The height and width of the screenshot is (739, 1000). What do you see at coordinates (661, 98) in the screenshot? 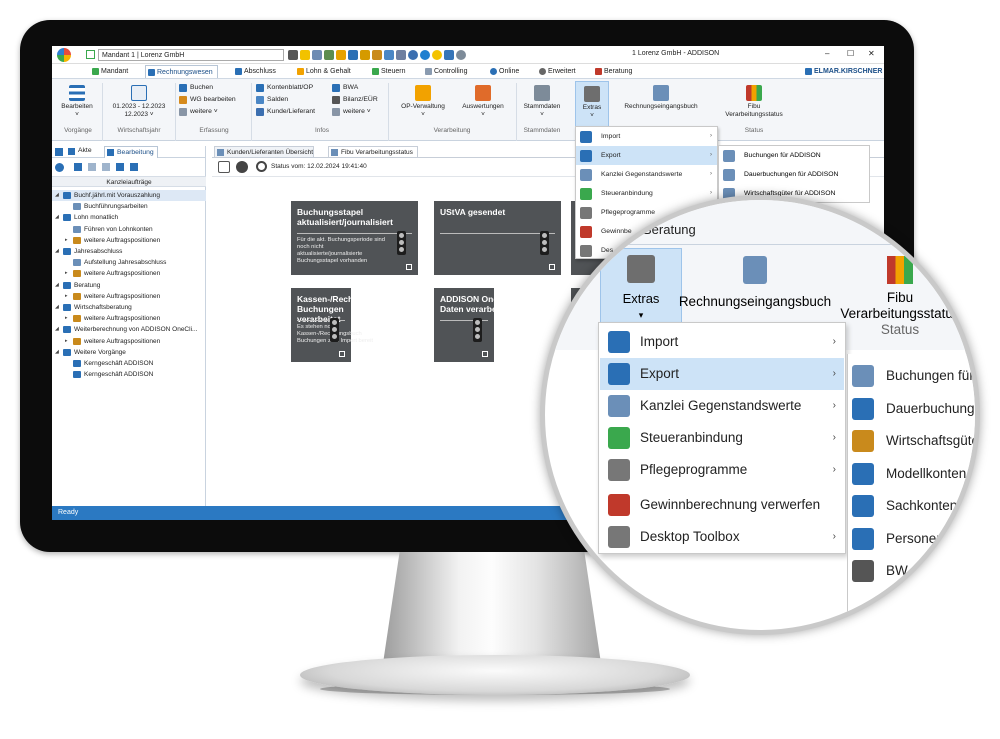
I see `rechnungseingangsbuch-button: Rechnungseingangsbuch` at bounding box center [661, 98].